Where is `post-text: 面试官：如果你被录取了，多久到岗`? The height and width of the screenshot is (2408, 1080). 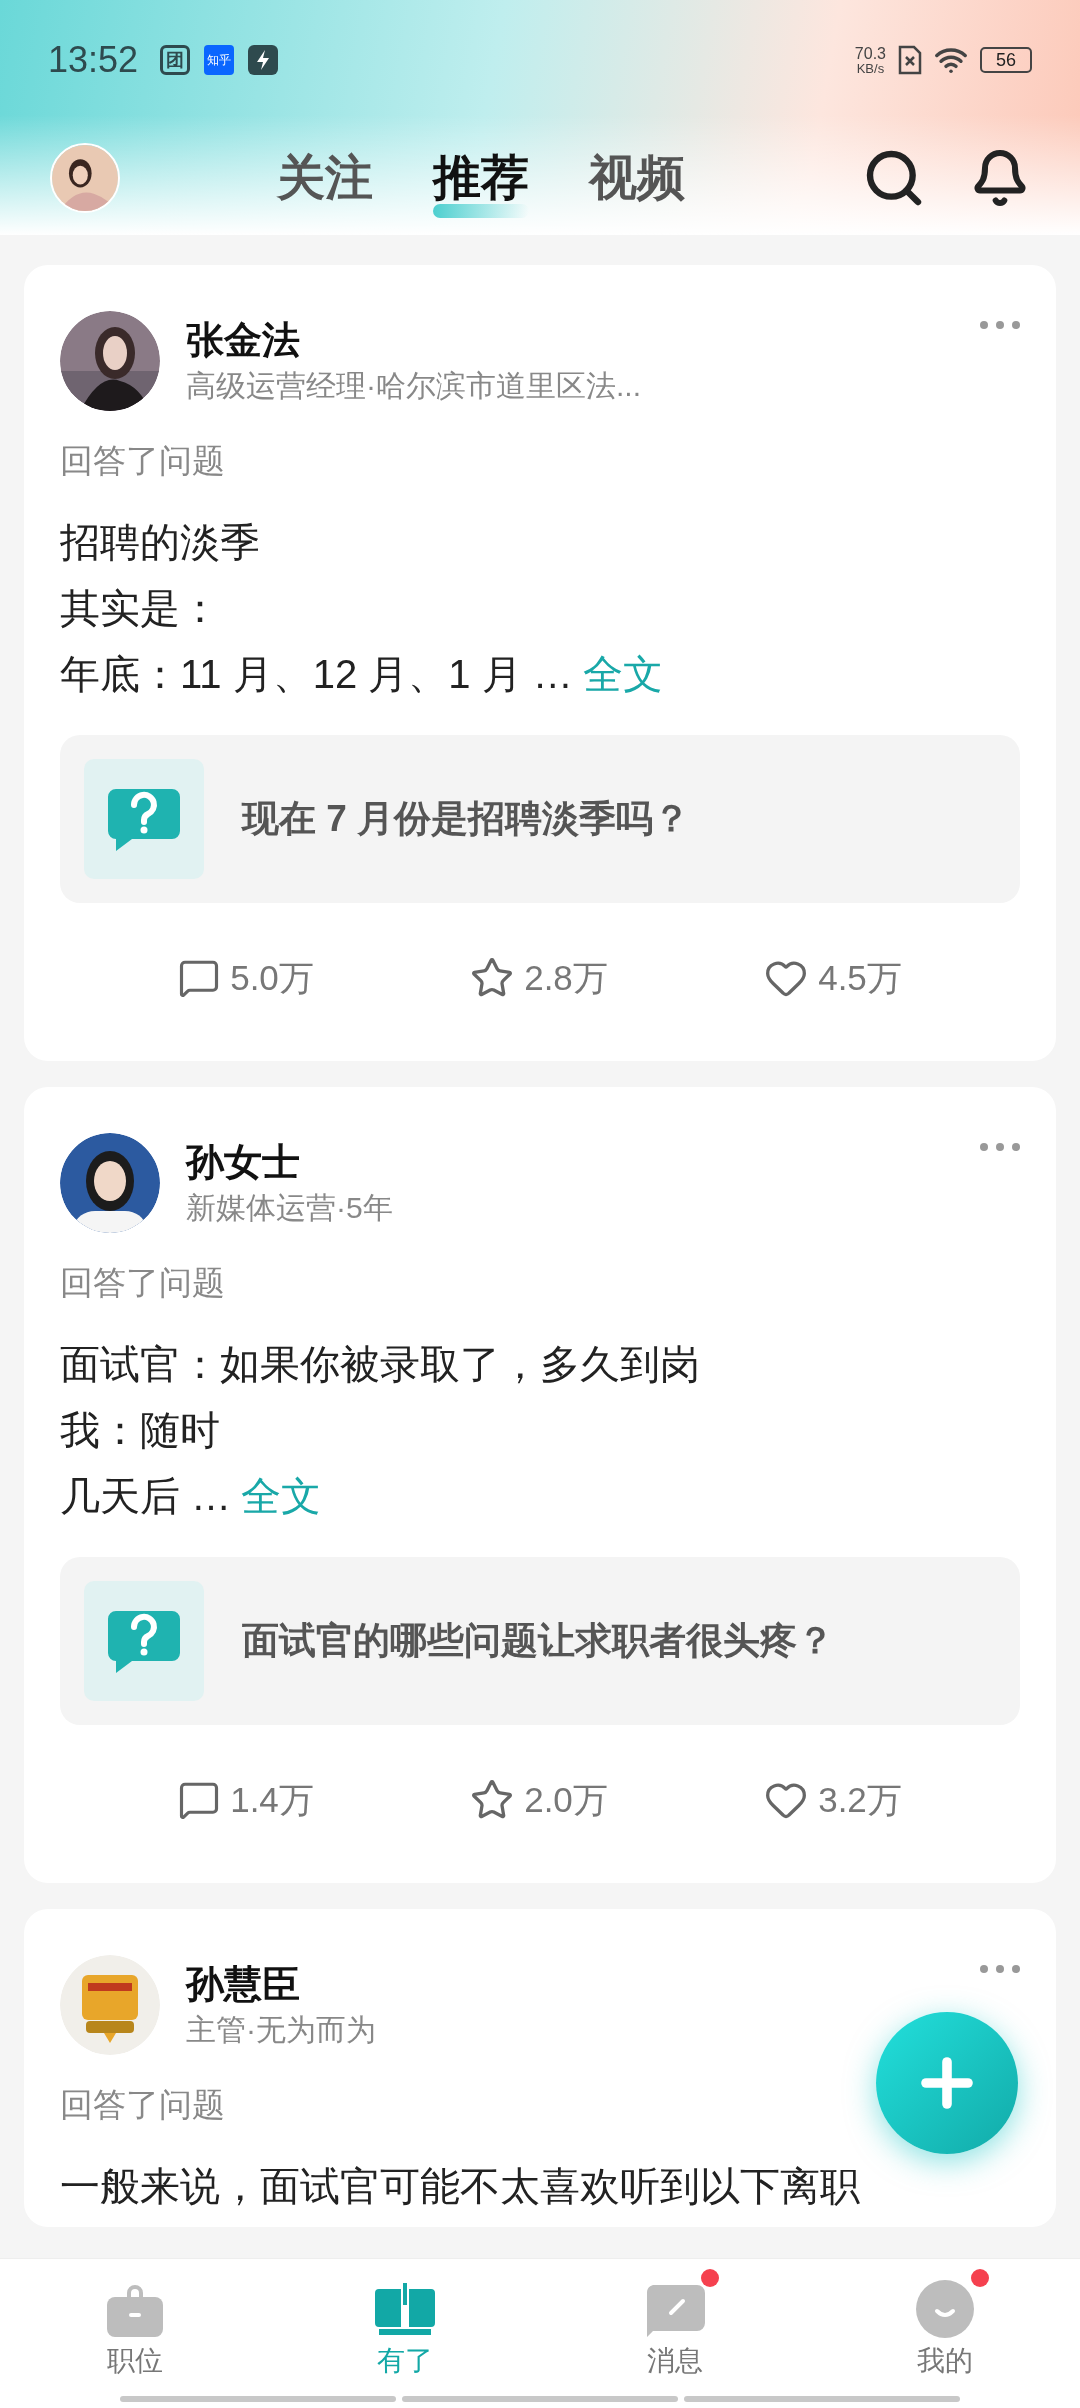 post-text: 面试官：如果你被录取了，多久到岗 is located at coordinates (380, 1364).